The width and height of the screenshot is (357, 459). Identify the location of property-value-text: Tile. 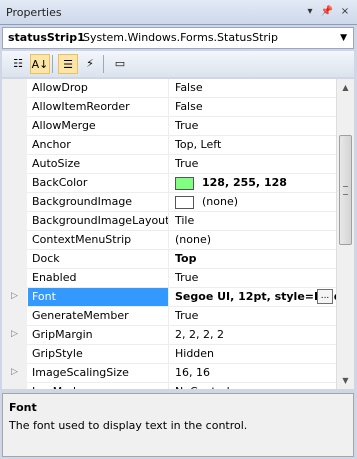
(185, 220).